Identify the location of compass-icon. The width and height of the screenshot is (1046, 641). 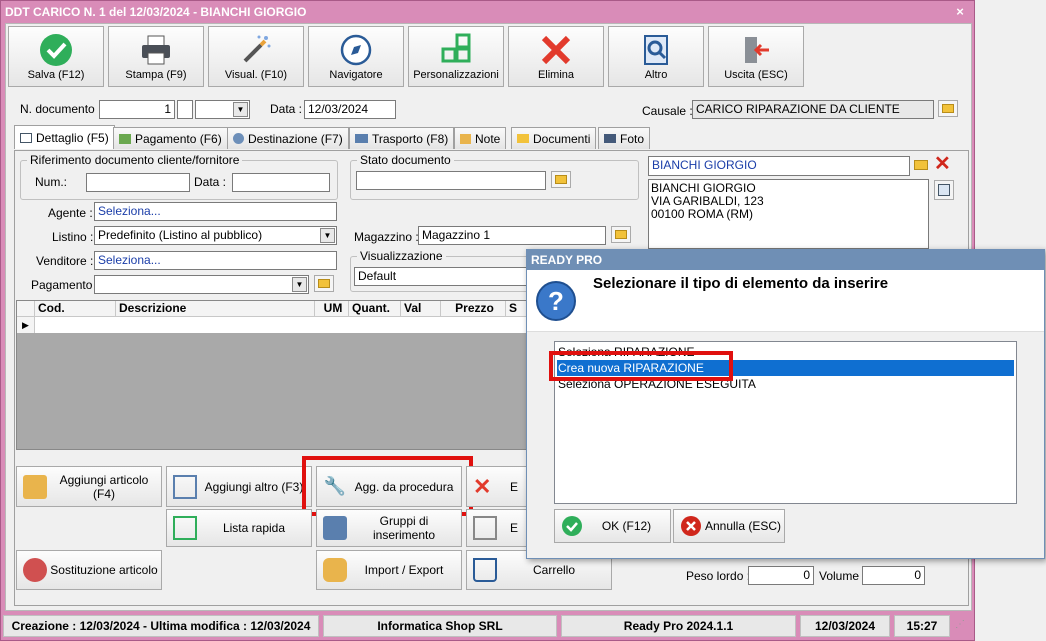
(356, 50).